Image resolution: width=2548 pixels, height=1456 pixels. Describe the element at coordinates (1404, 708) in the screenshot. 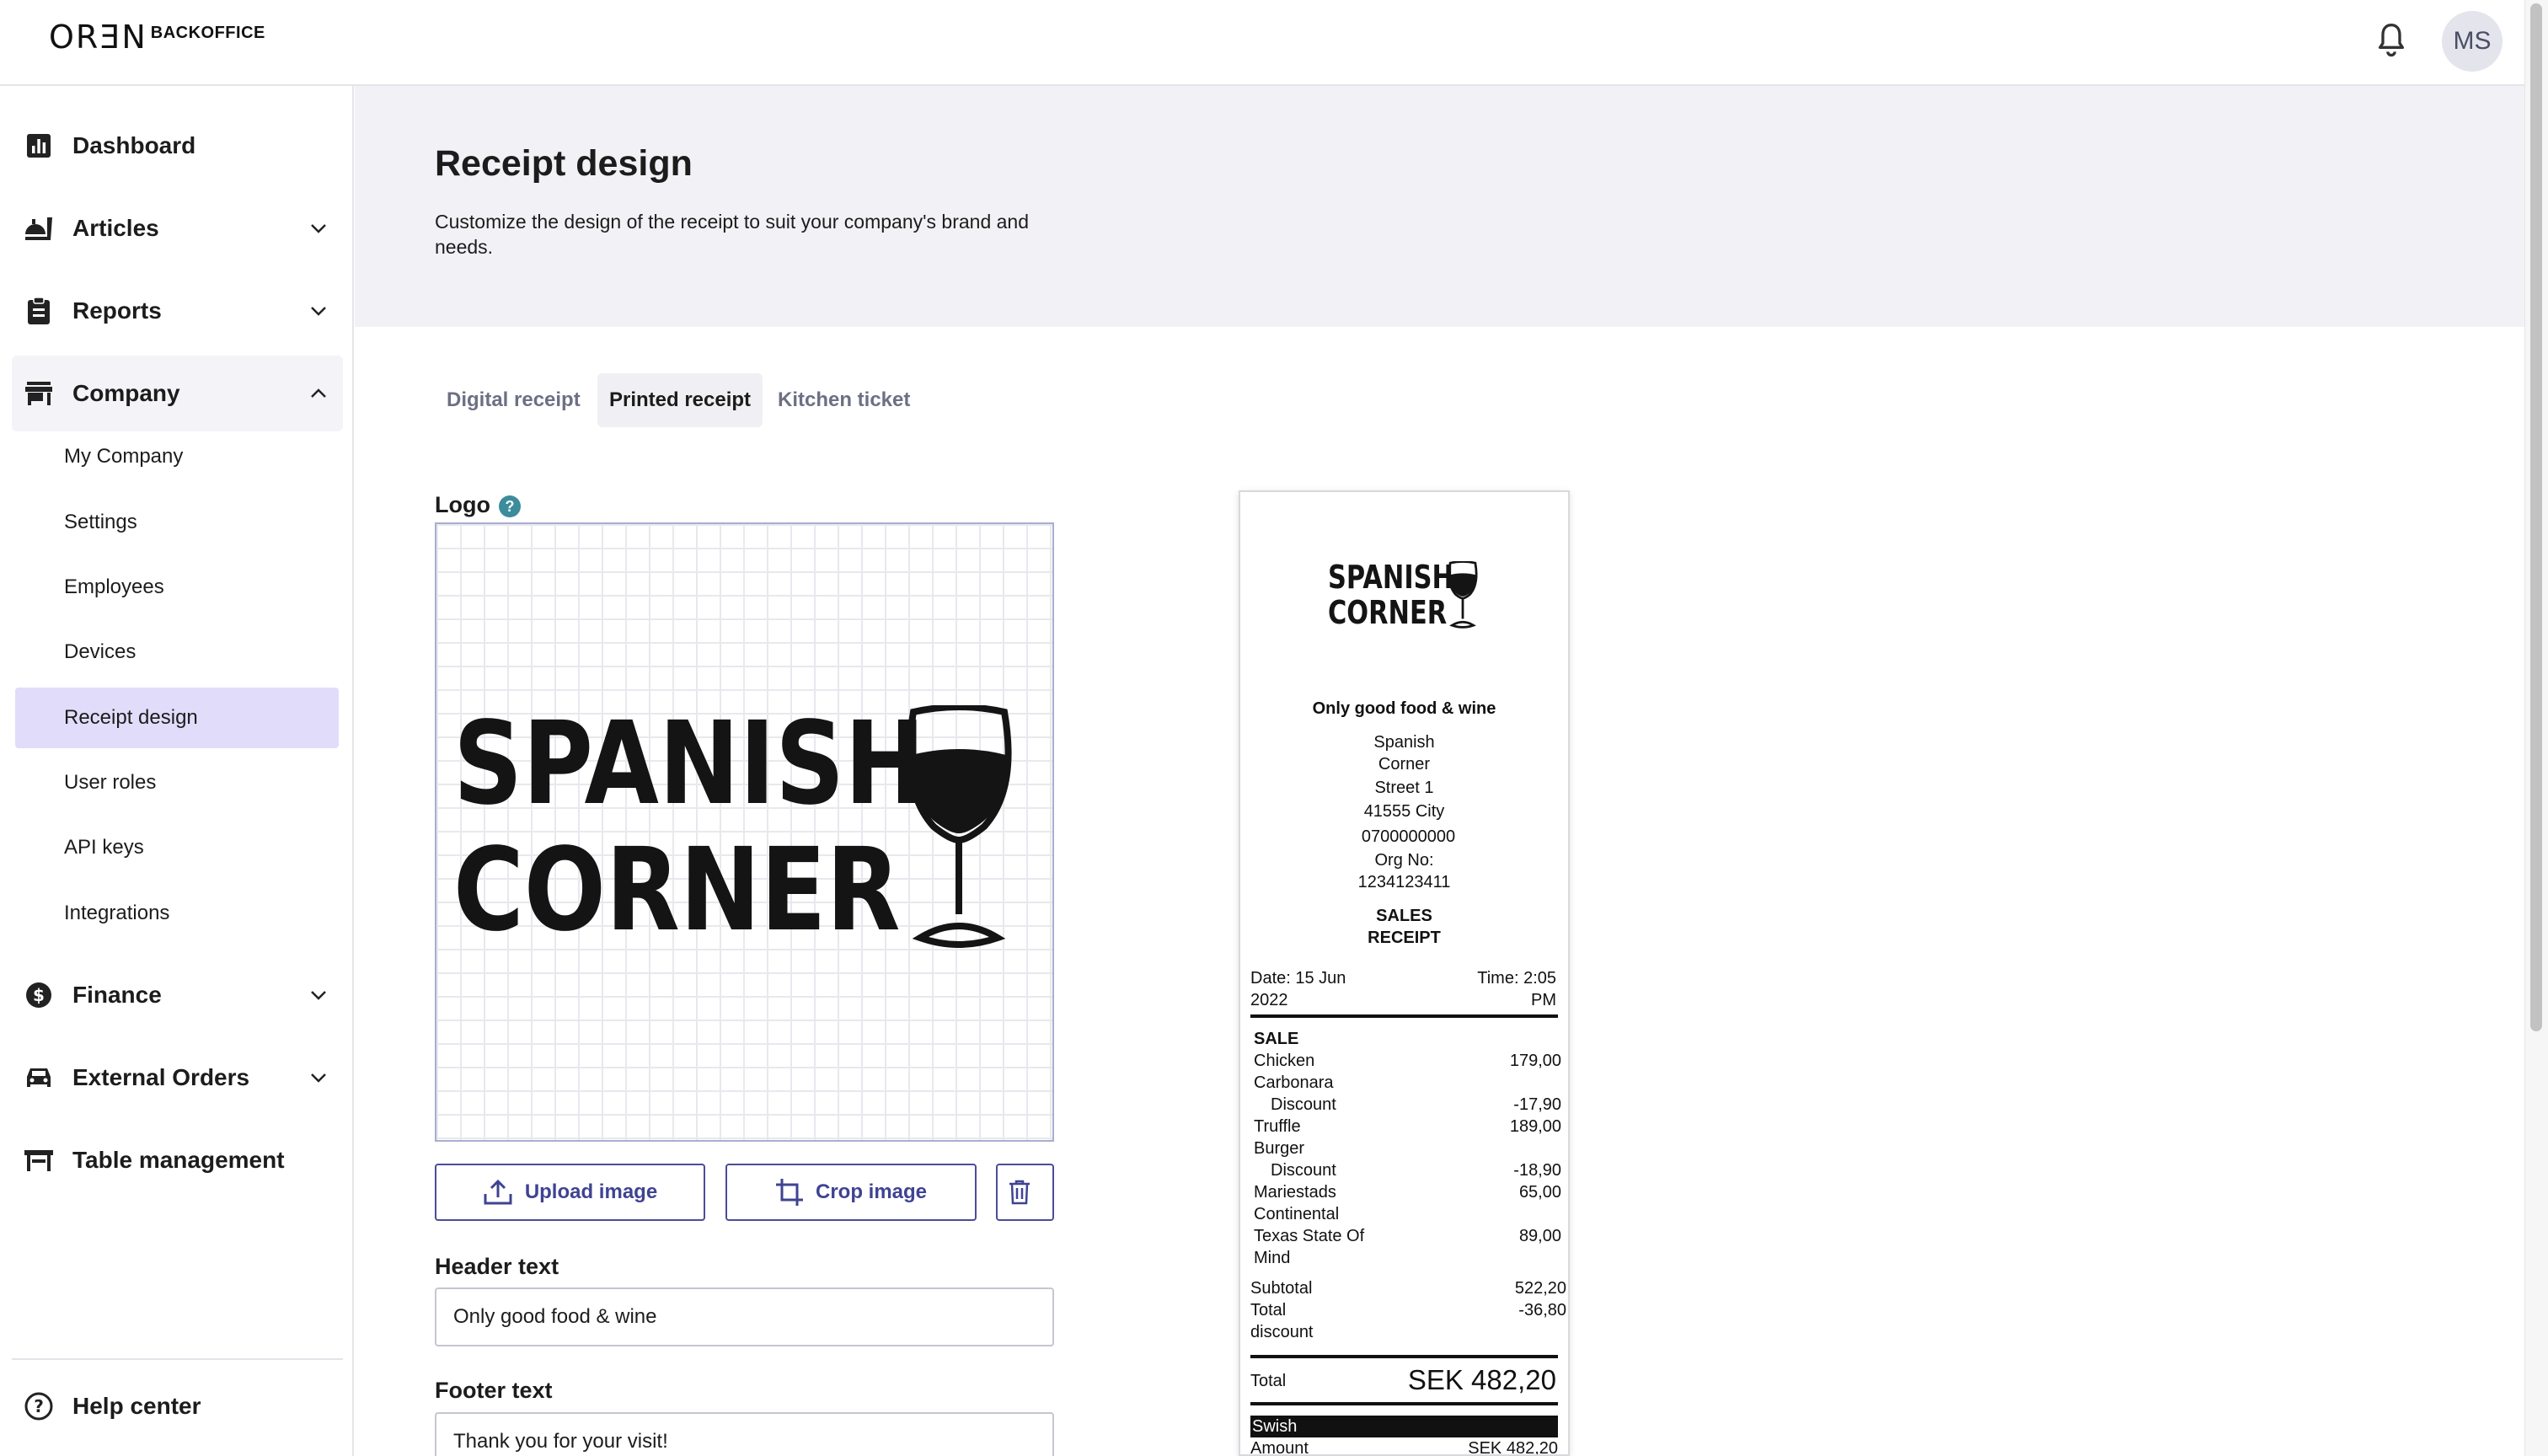

I see `receipt-header-text: Only good food & wine` at that location.